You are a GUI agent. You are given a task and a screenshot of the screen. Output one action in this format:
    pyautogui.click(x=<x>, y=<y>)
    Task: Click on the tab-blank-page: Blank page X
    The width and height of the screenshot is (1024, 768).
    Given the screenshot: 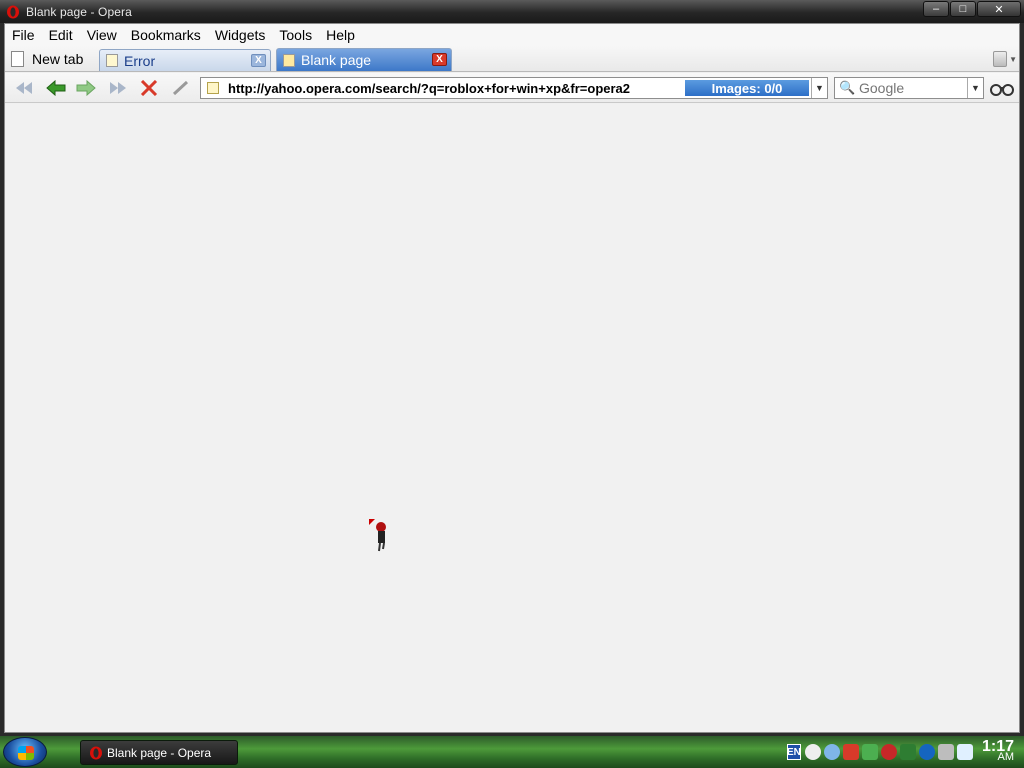 What is the action you would take?
    pyautogui.click(x=364, y=59)
    